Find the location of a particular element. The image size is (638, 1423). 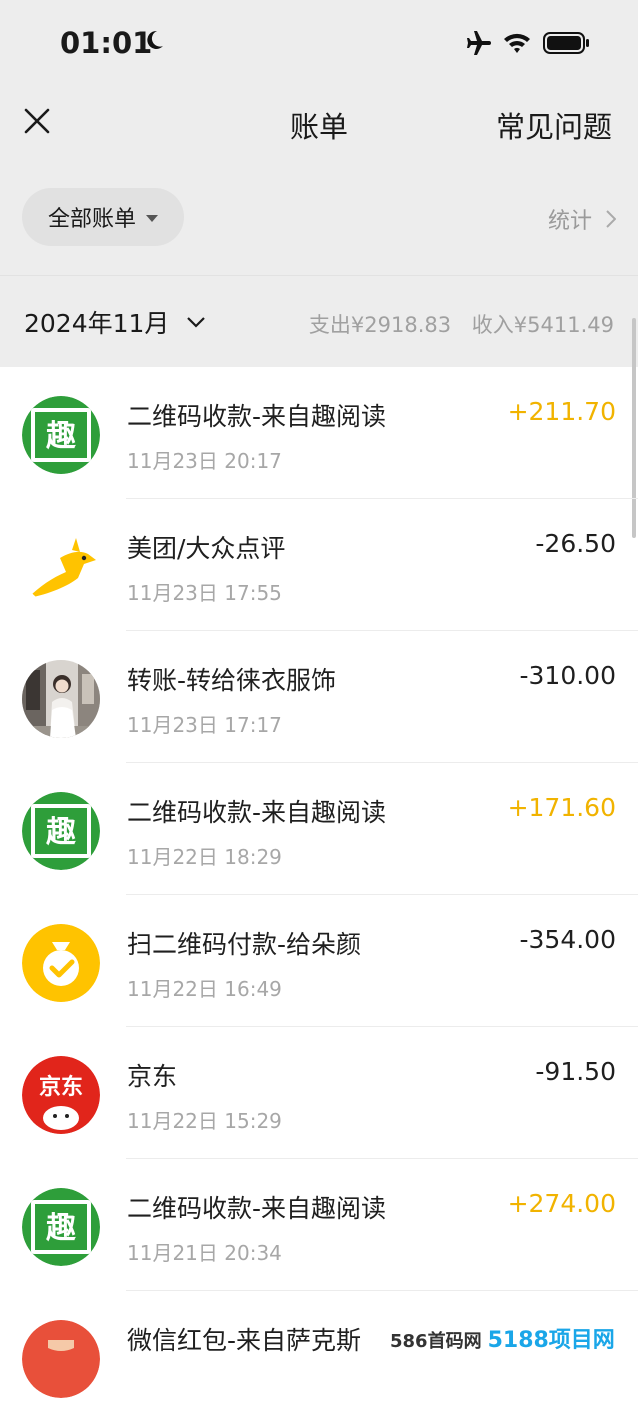

chevron-right-icon is located at coordinates (611, 219).